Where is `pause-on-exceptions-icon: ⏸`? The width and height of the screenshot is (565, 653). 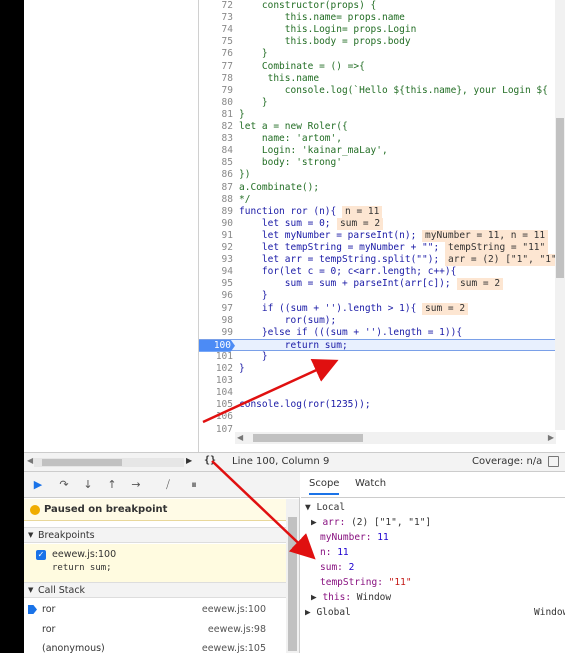
pause-on-exceptions-icon: ⏸ is located at coordinates (194, 485).